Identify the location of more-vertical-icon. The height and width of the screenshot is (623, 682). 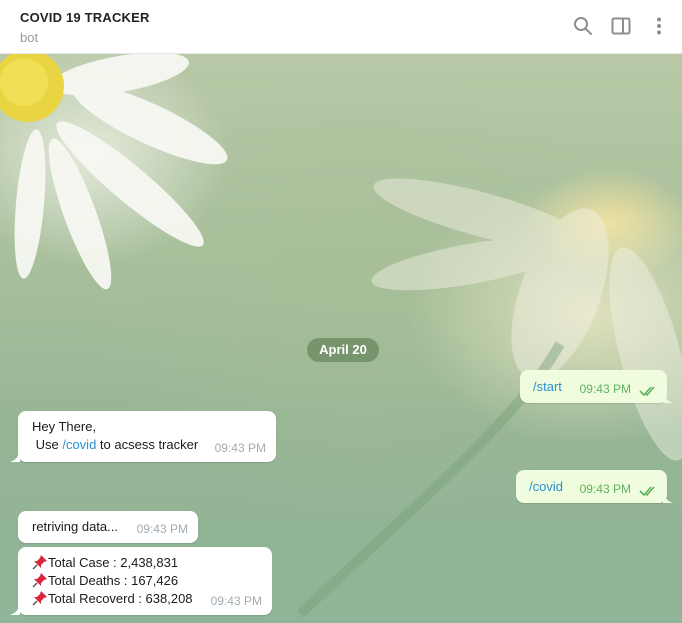
(659, 26).